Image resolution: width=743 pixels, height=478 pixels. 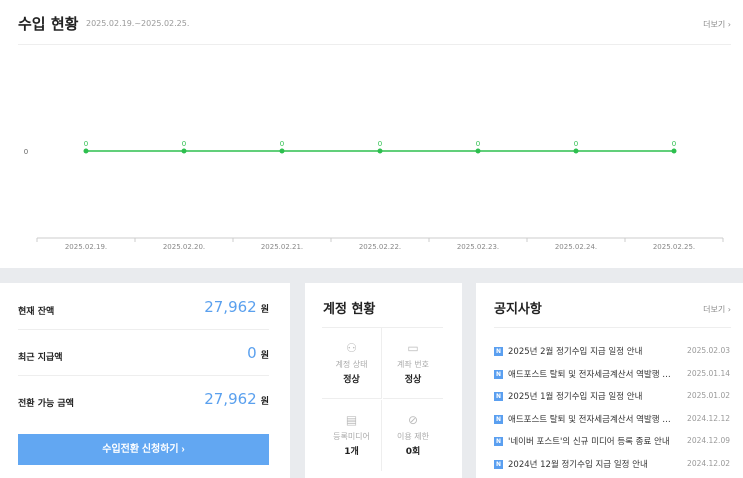 I want to click on balance-label: 최근 지급액, so click(x=40, y=358).